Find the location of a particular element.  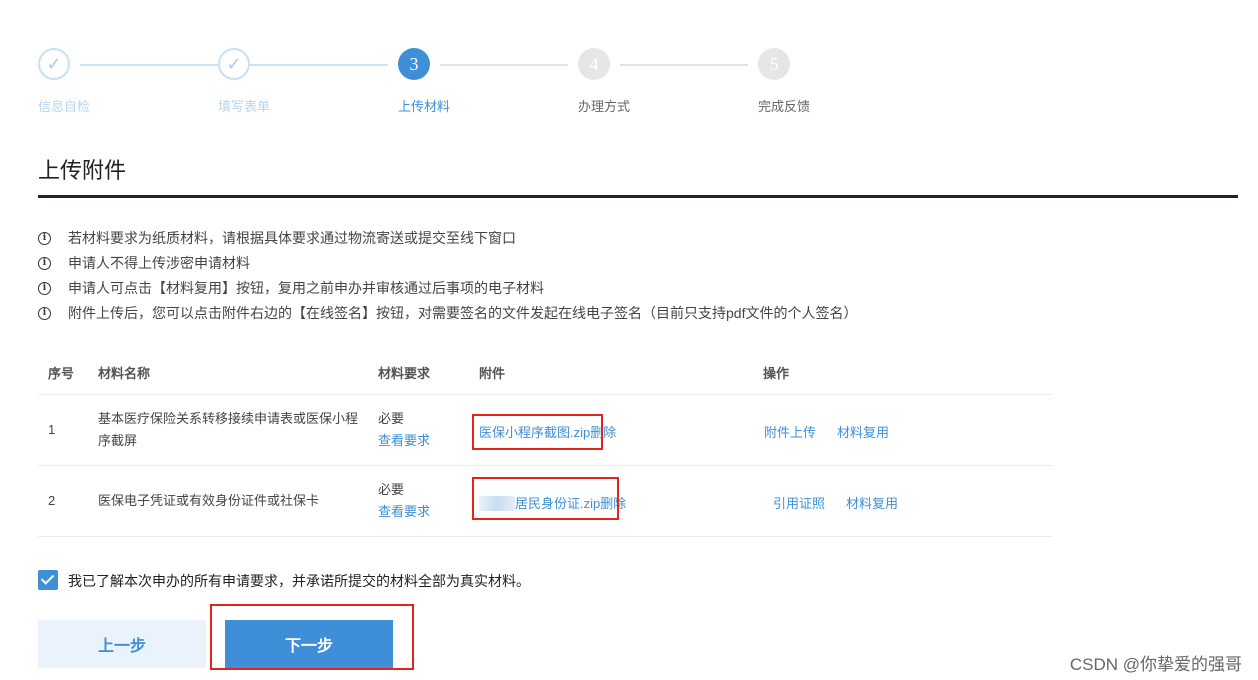

step-2-label: 填写表单 is located at coordinates (244, 106).